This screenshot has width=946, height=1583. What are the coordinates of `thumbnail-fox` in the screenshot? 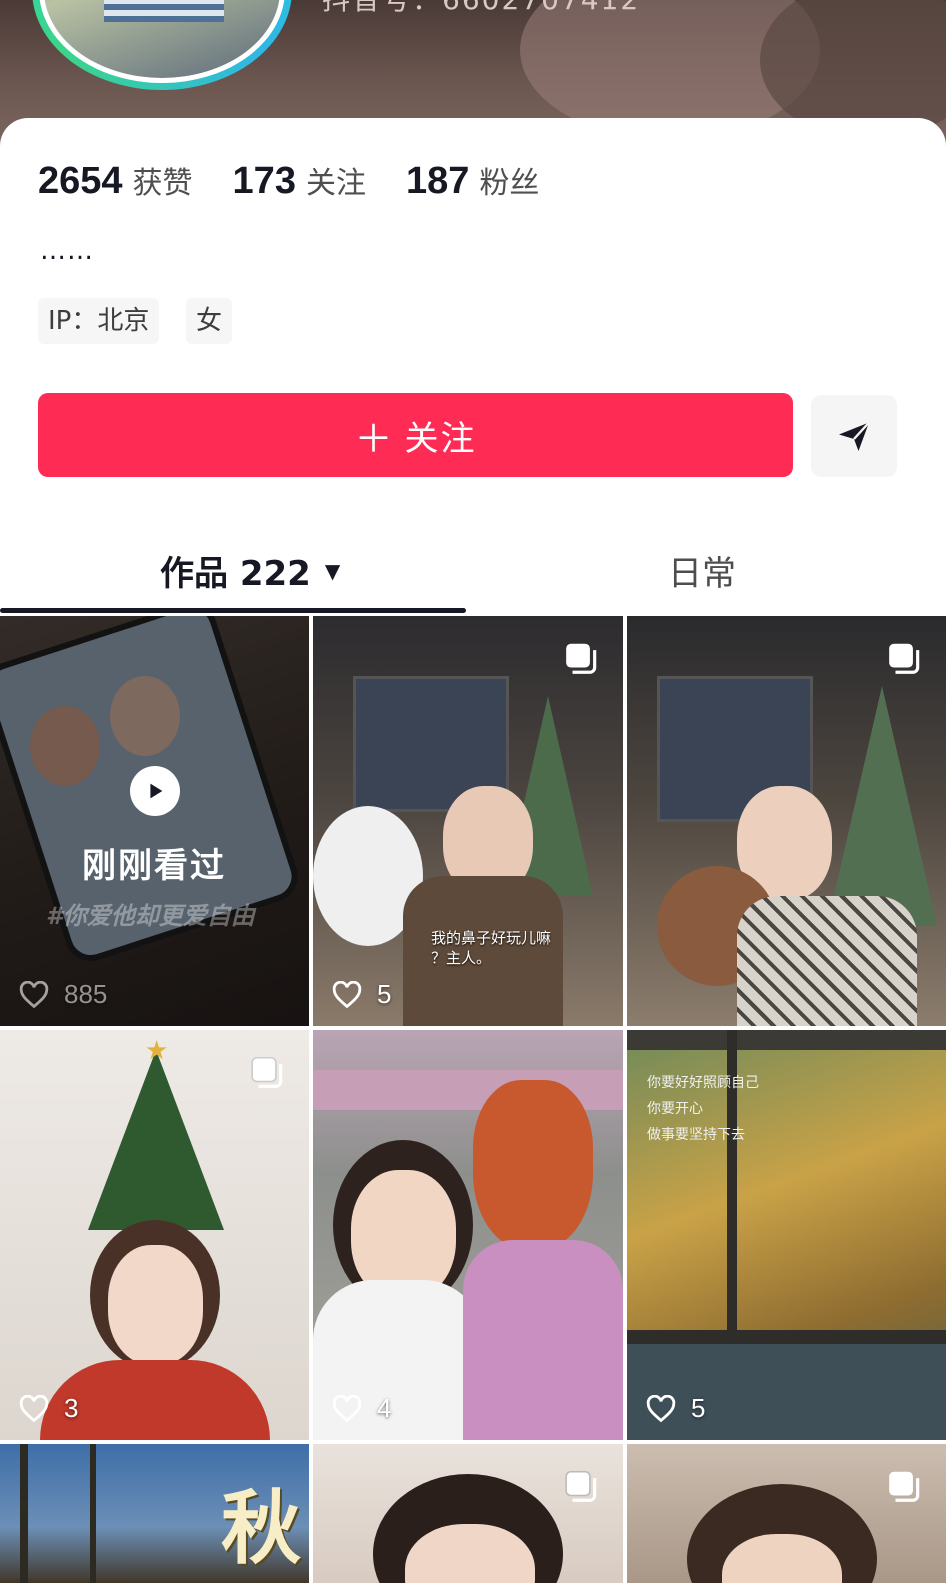 It's located at (533, 1165).